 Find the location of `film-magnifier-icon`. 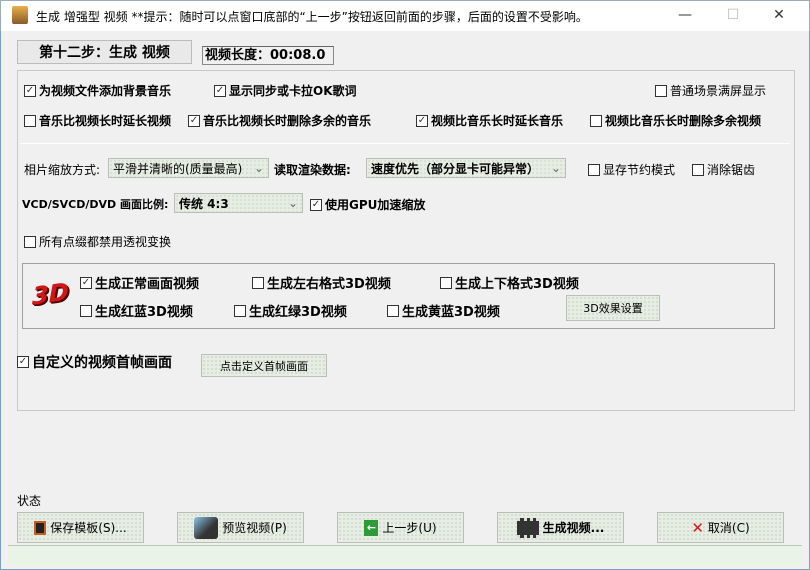

film-magnifier-icon is located at coordinates (206, 527).